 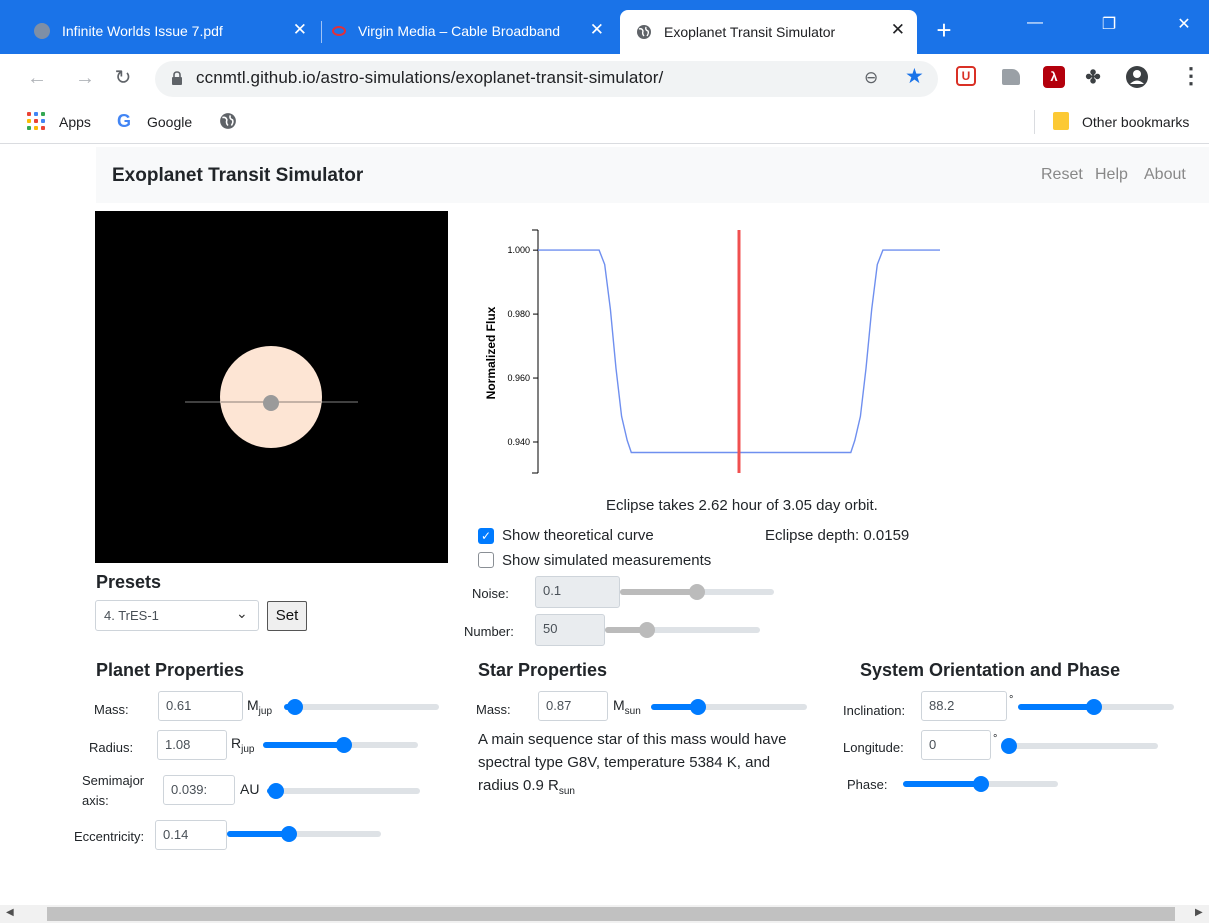 What do you see at coordinates (36, 121) in the screenshot?
I see `apps-grid-icon` at bounding box center [36, 121].